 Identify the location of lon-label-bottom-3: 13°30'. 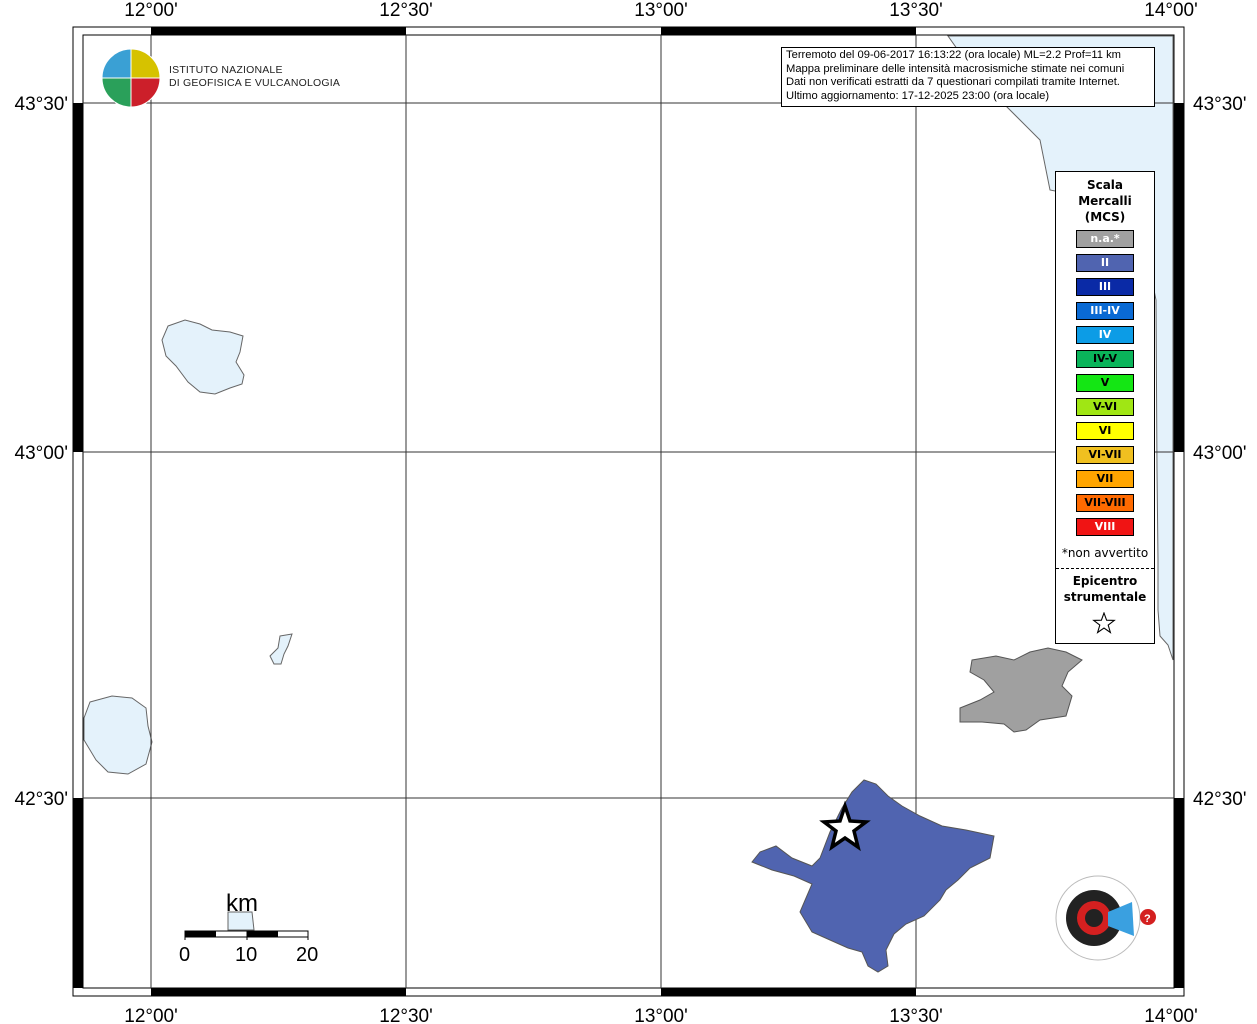
(916, 1015).